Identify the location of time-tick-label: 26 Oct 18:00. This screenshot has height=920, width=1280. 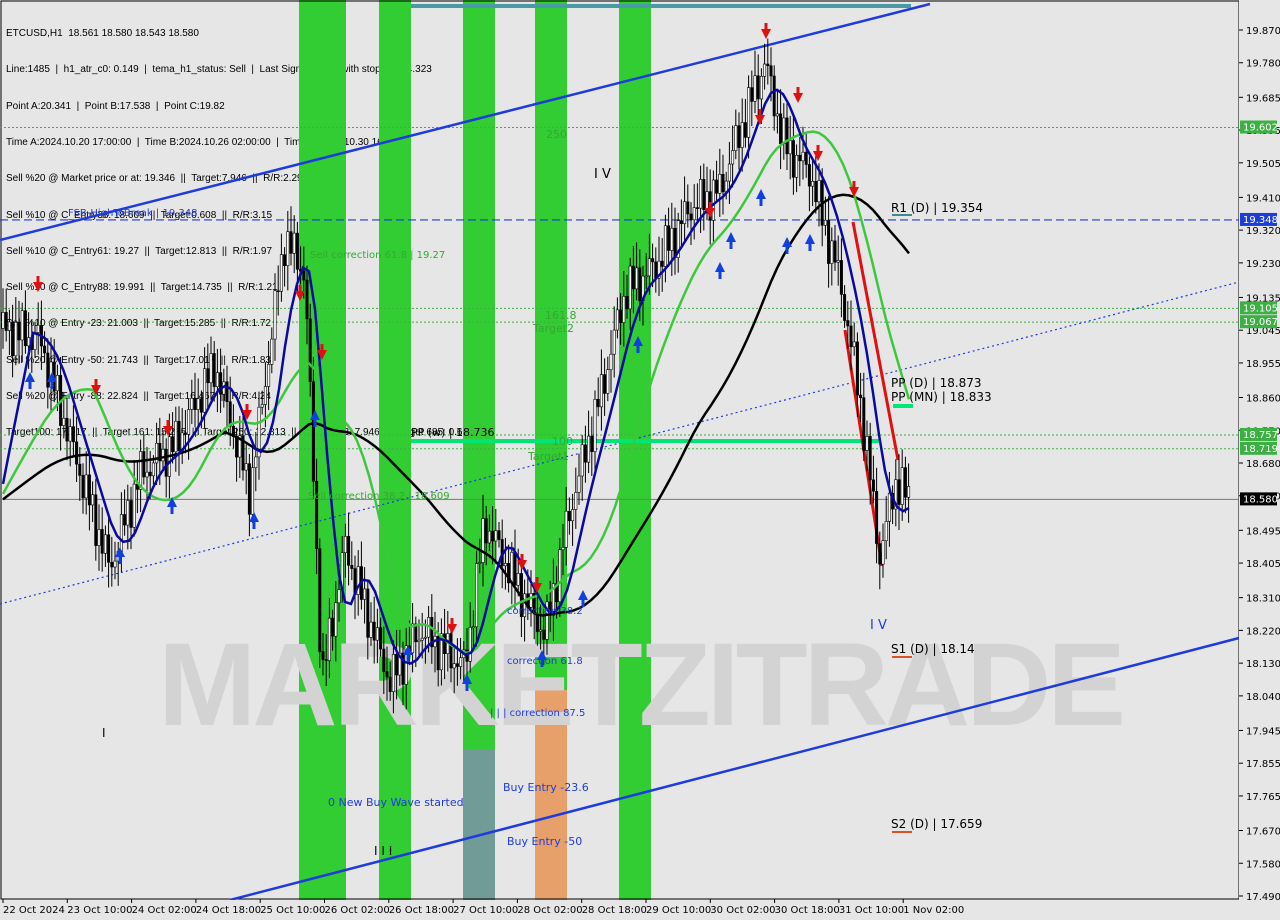
(421, 910).